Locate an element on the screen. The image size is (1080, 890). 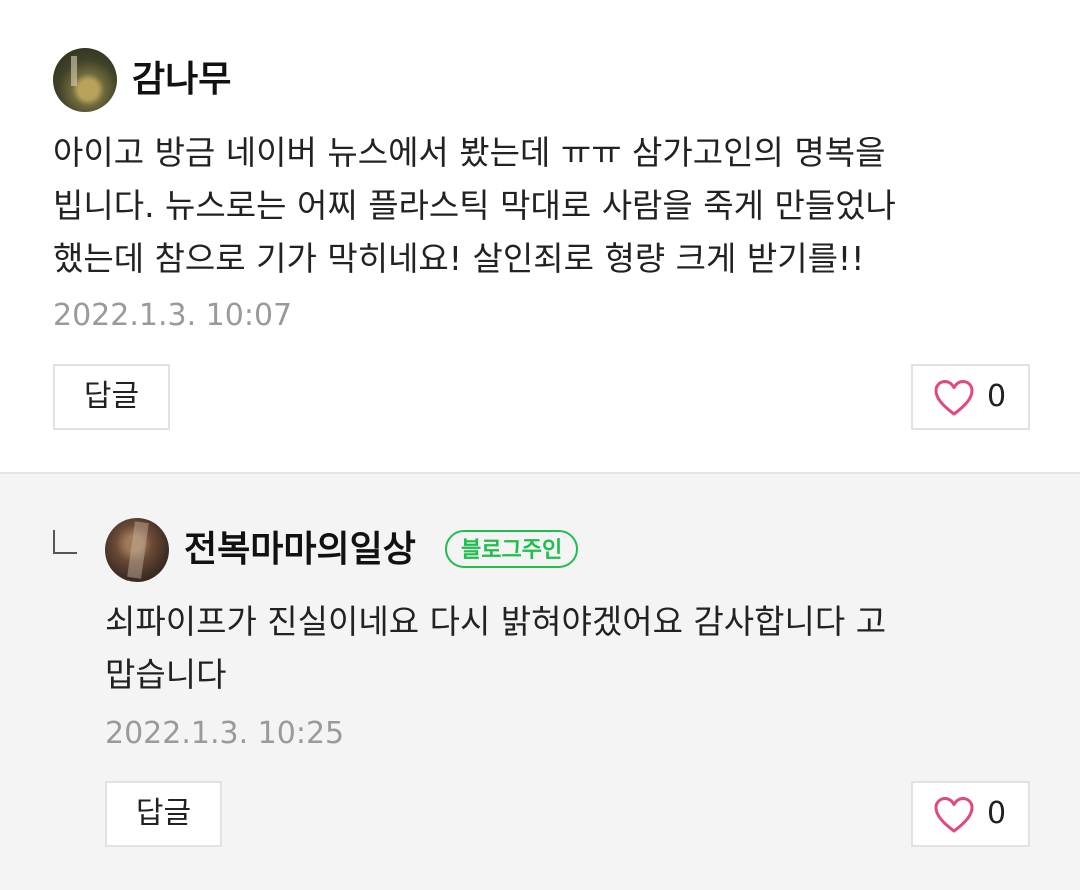
comment-author: 전복마마의일상 is located at coordinates (300, 550).